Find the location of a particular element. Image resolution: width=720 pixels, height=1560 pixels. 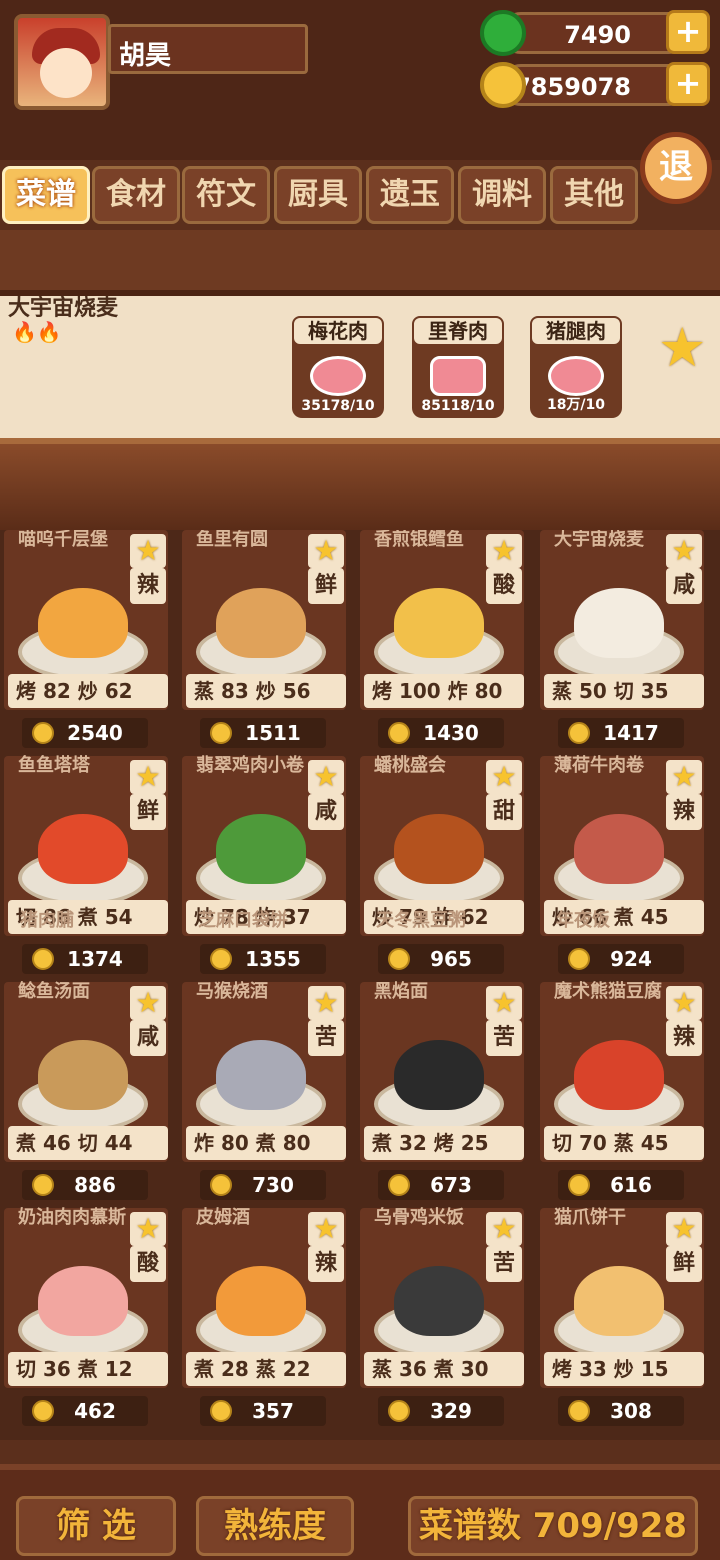

tab-runes: 符文 is located at coordinates (226, 195).